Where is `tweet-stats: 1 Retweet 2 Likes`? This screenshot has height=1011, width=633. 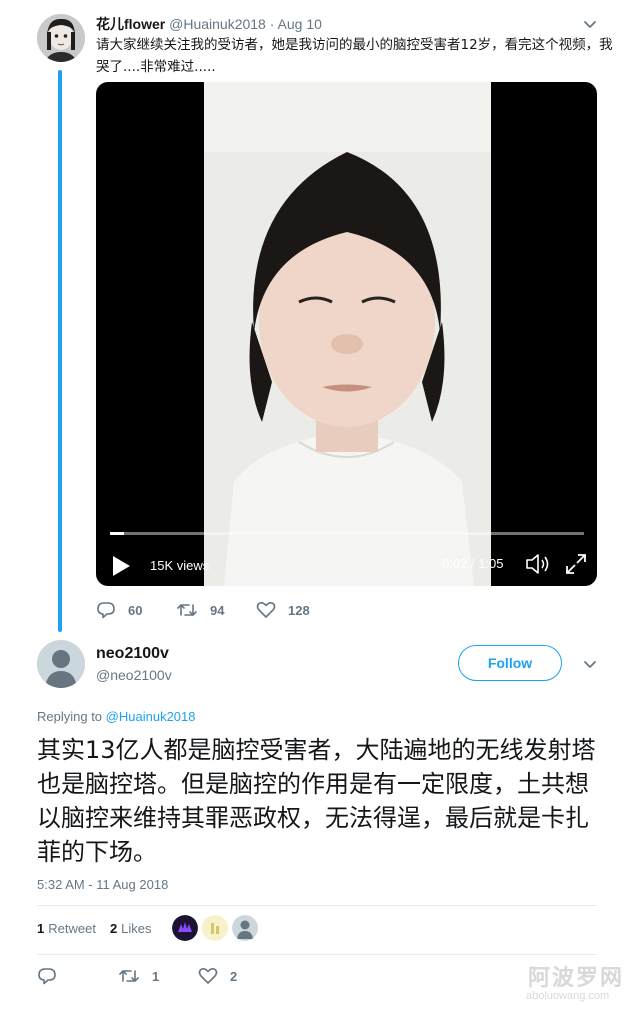
tweet-stats: 1 Retweet 2 Likes is located at coordinates (94, 928).